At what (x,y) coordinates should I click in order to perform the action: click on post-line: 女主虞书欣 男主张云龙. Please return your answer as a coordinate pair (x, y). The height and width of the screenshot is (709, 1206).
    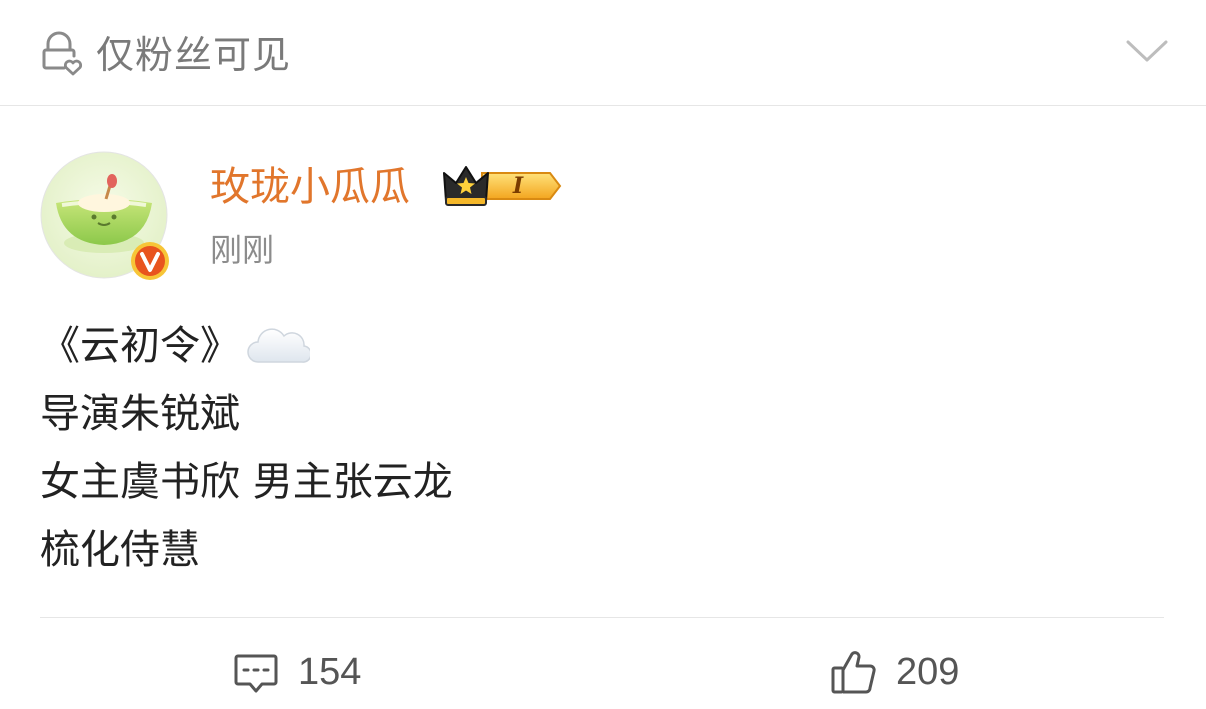
    Looking at the image, I should click on (246, 482).